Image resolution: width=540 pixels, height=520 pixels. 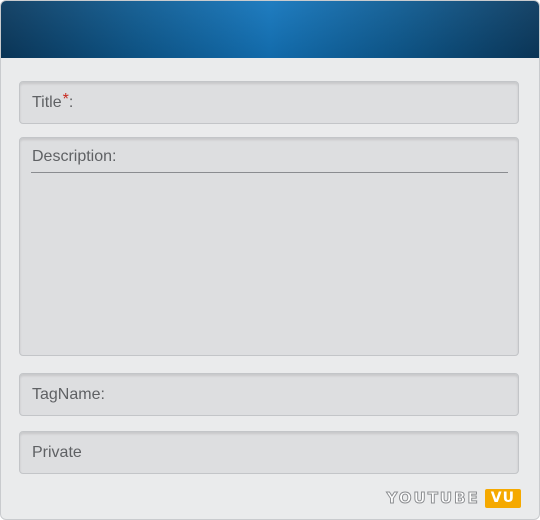 What do you see at coordinates (71, 102) in the screenshot?
I see `title-label-colon: :` at bounding box center [71, 102].